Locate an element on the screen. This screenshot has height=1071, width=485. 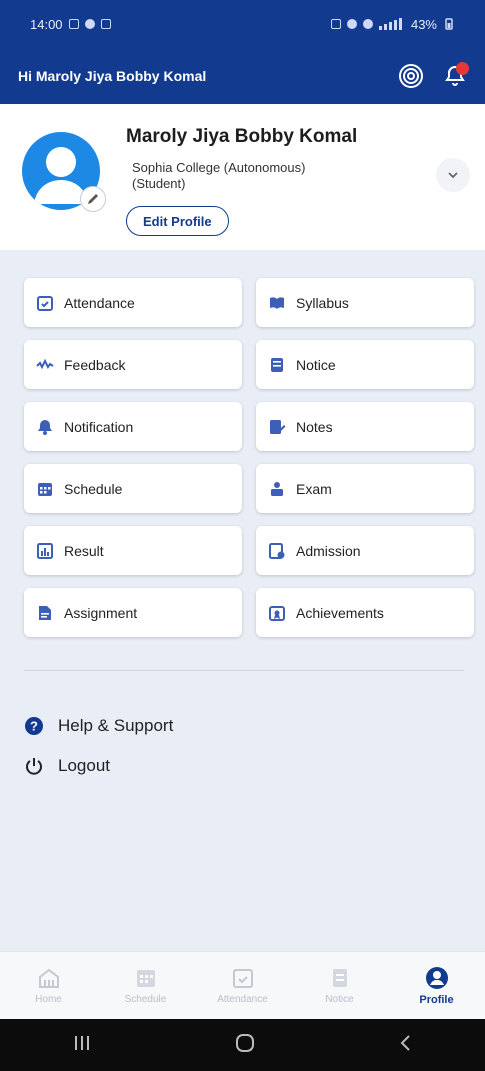
feedback-icon is located at coordinates (45, 365).